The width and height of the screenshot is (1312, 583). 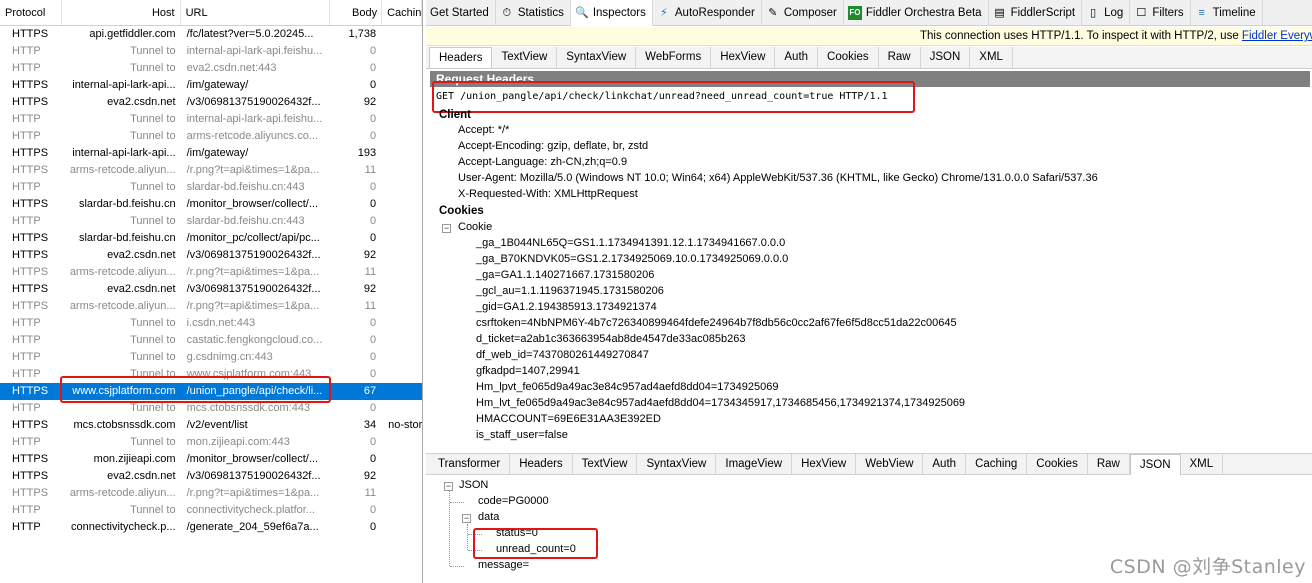 What do you see at coordinates (525, 57) in the screenshot?
I see `request-tab-textview: TextView` at bounding box center [525, 57].